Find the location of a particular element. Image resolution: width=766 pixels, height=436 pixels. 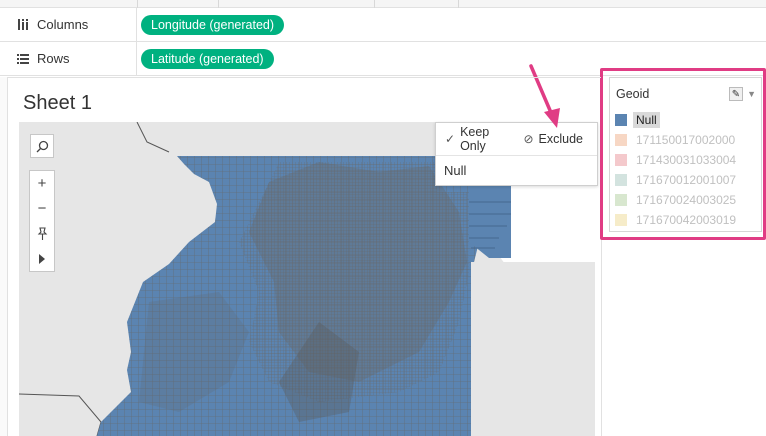

legend-menu-caret-icon: ▼ is located at coordinates (751, 94).